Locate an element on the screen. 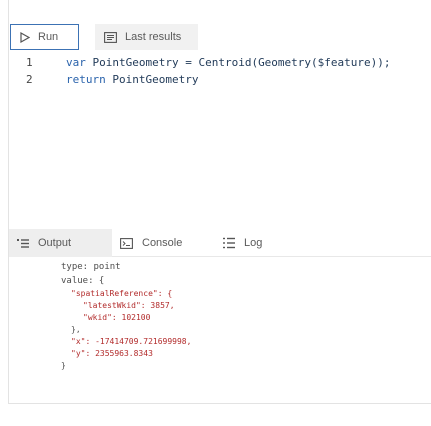  run-button: Run is located at coordinates (44, 37).